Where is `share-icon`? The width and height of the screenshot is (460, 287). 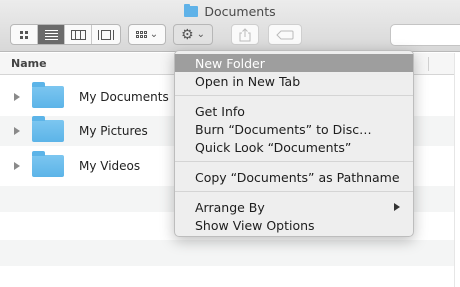 share-icon is located at coordinates (245, 34).